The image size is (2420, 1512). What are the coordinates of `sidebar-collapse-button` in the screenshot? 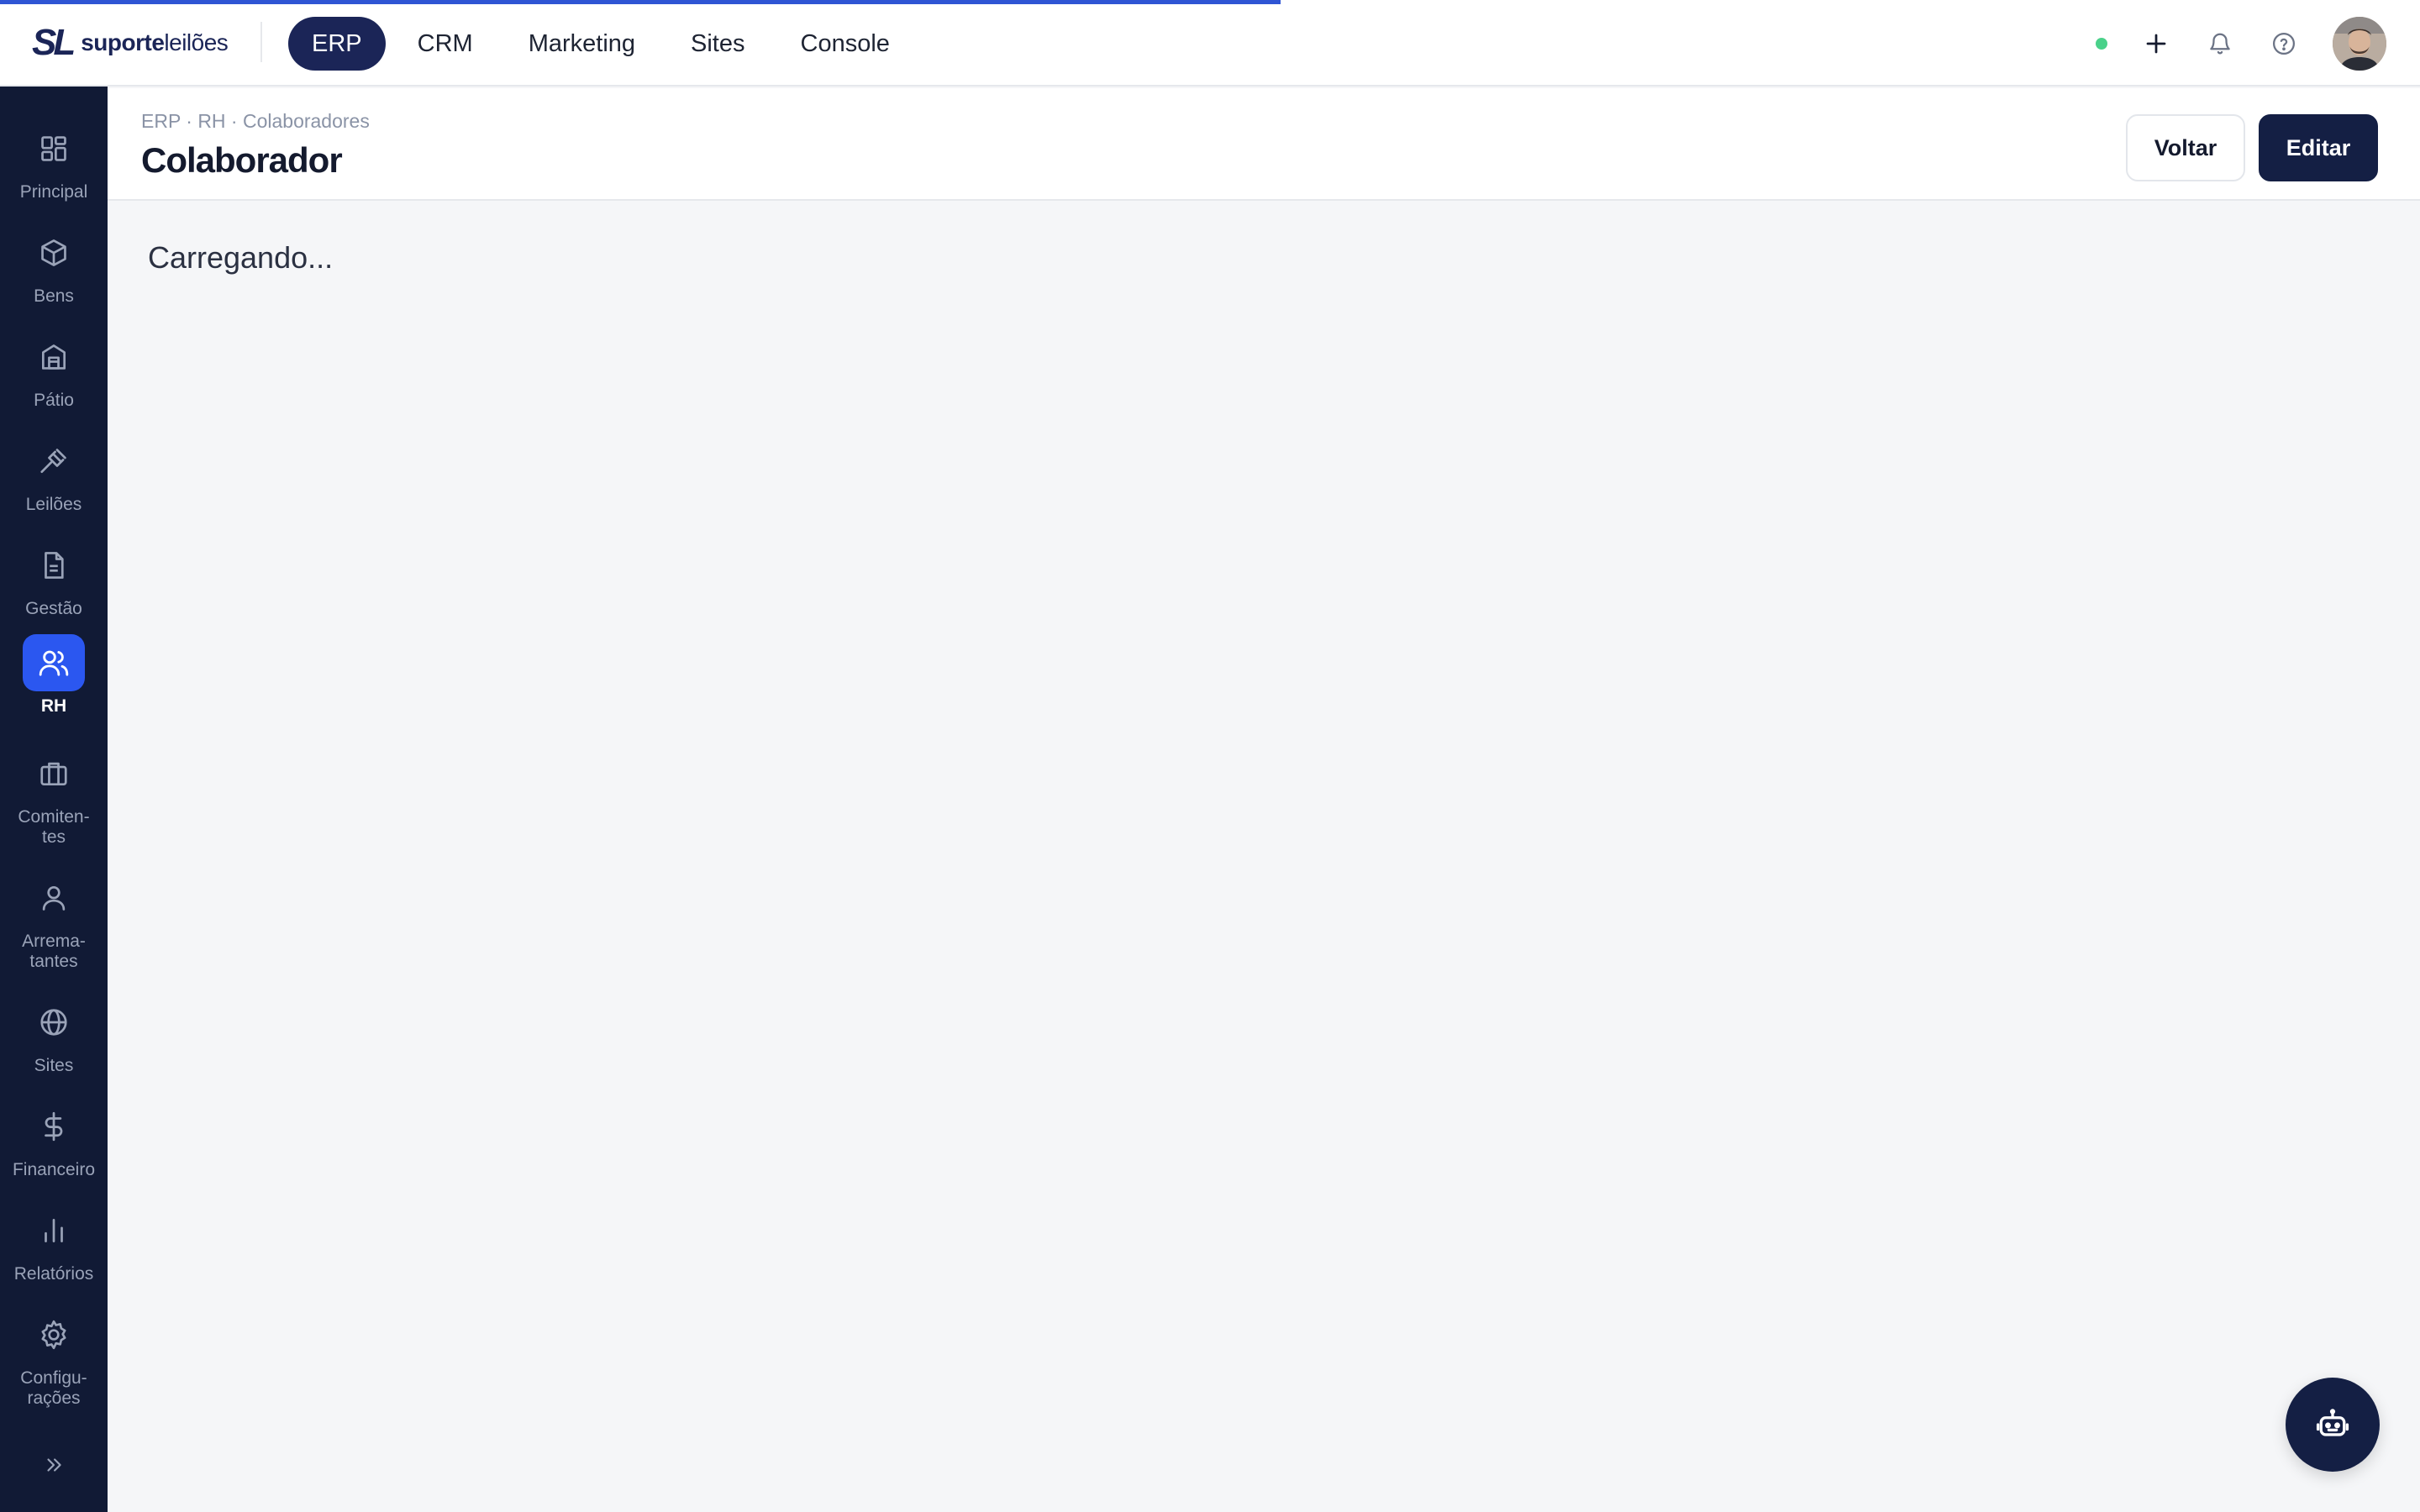 It's located at (54, 1465).